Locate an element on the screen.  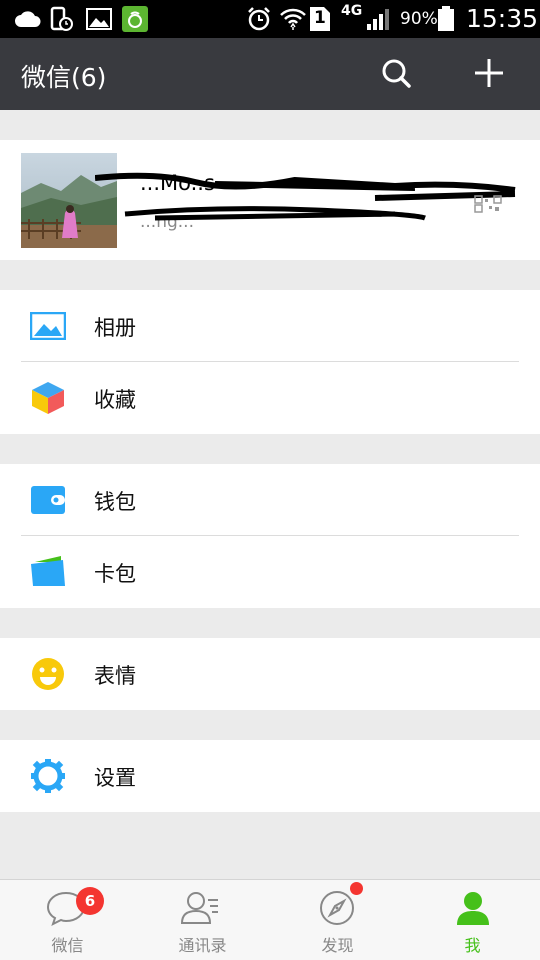
qr-code-icon is located at coordinates (488, 204).